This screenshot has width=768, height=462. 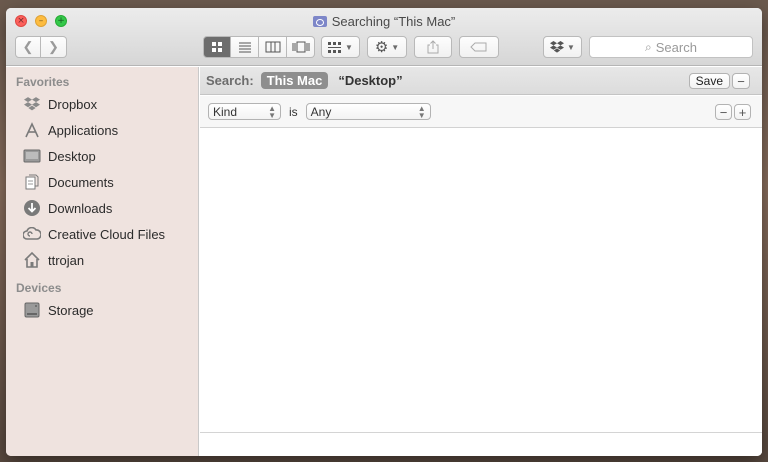 I want to click on icon-view-button, so click(x=217, y=47).